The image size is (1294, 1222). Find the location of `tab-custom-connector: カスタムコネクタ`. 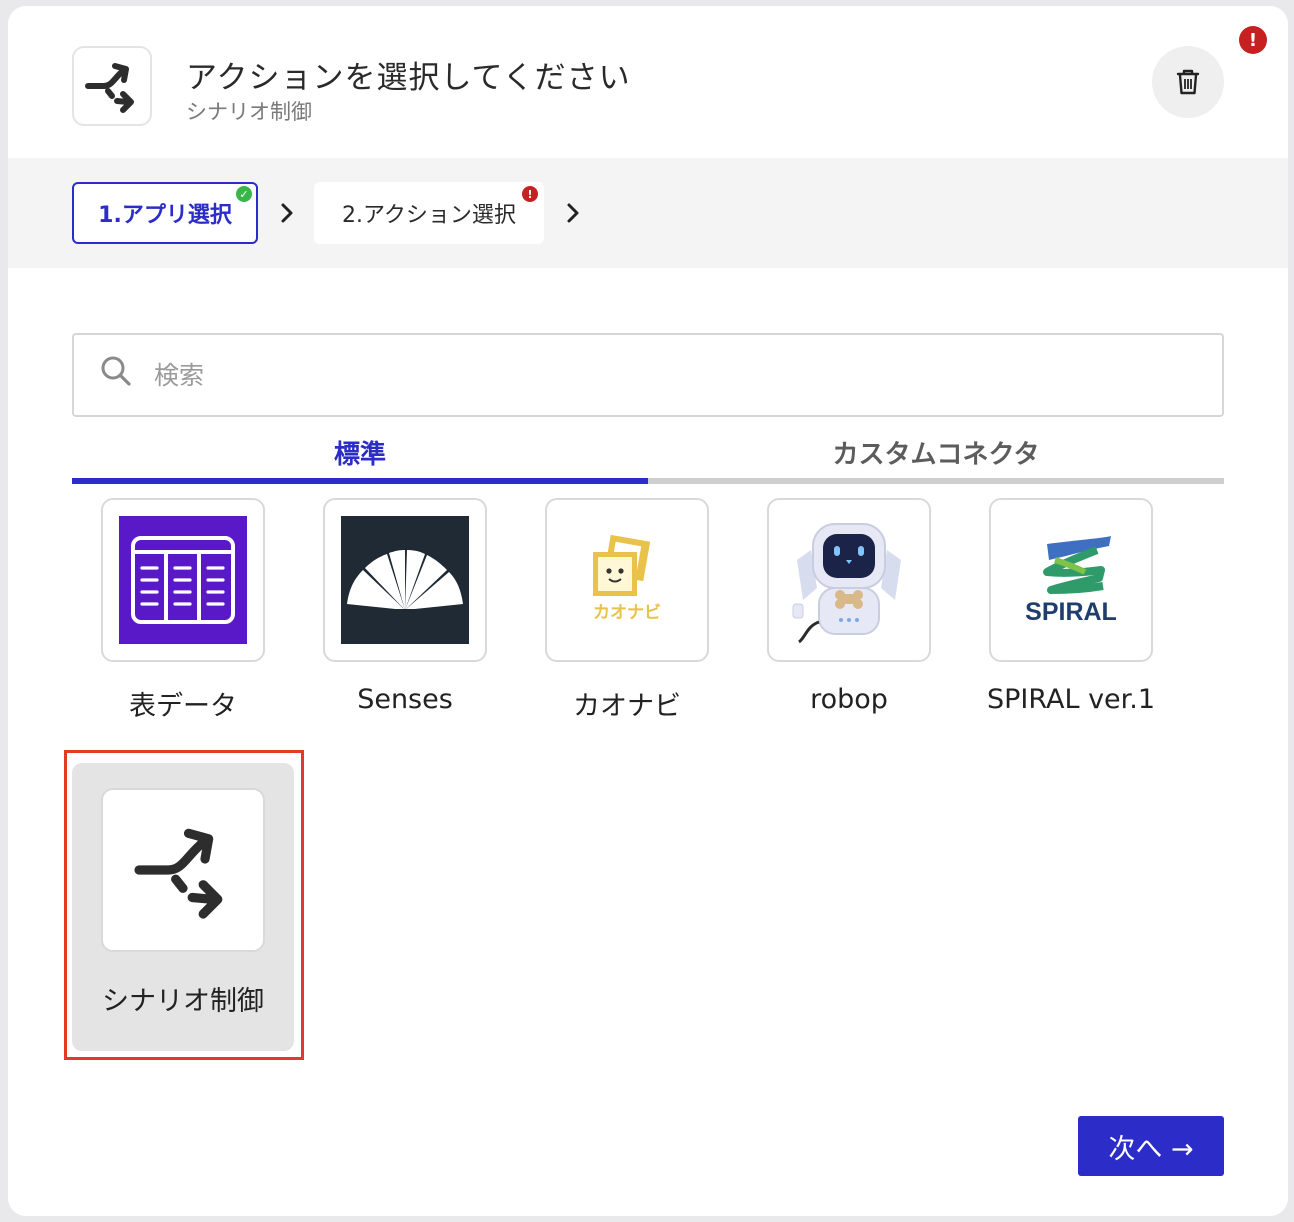

tab-custom-connector: カスタムコネクタ is located at coordinates (936, 455).